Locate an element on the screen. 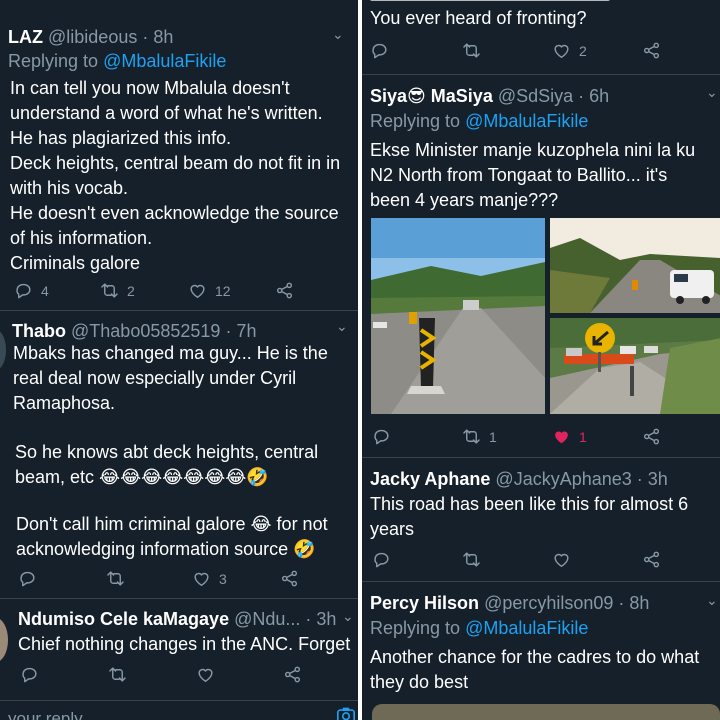  username: @SdSiya is located at coordinates (535, 96).